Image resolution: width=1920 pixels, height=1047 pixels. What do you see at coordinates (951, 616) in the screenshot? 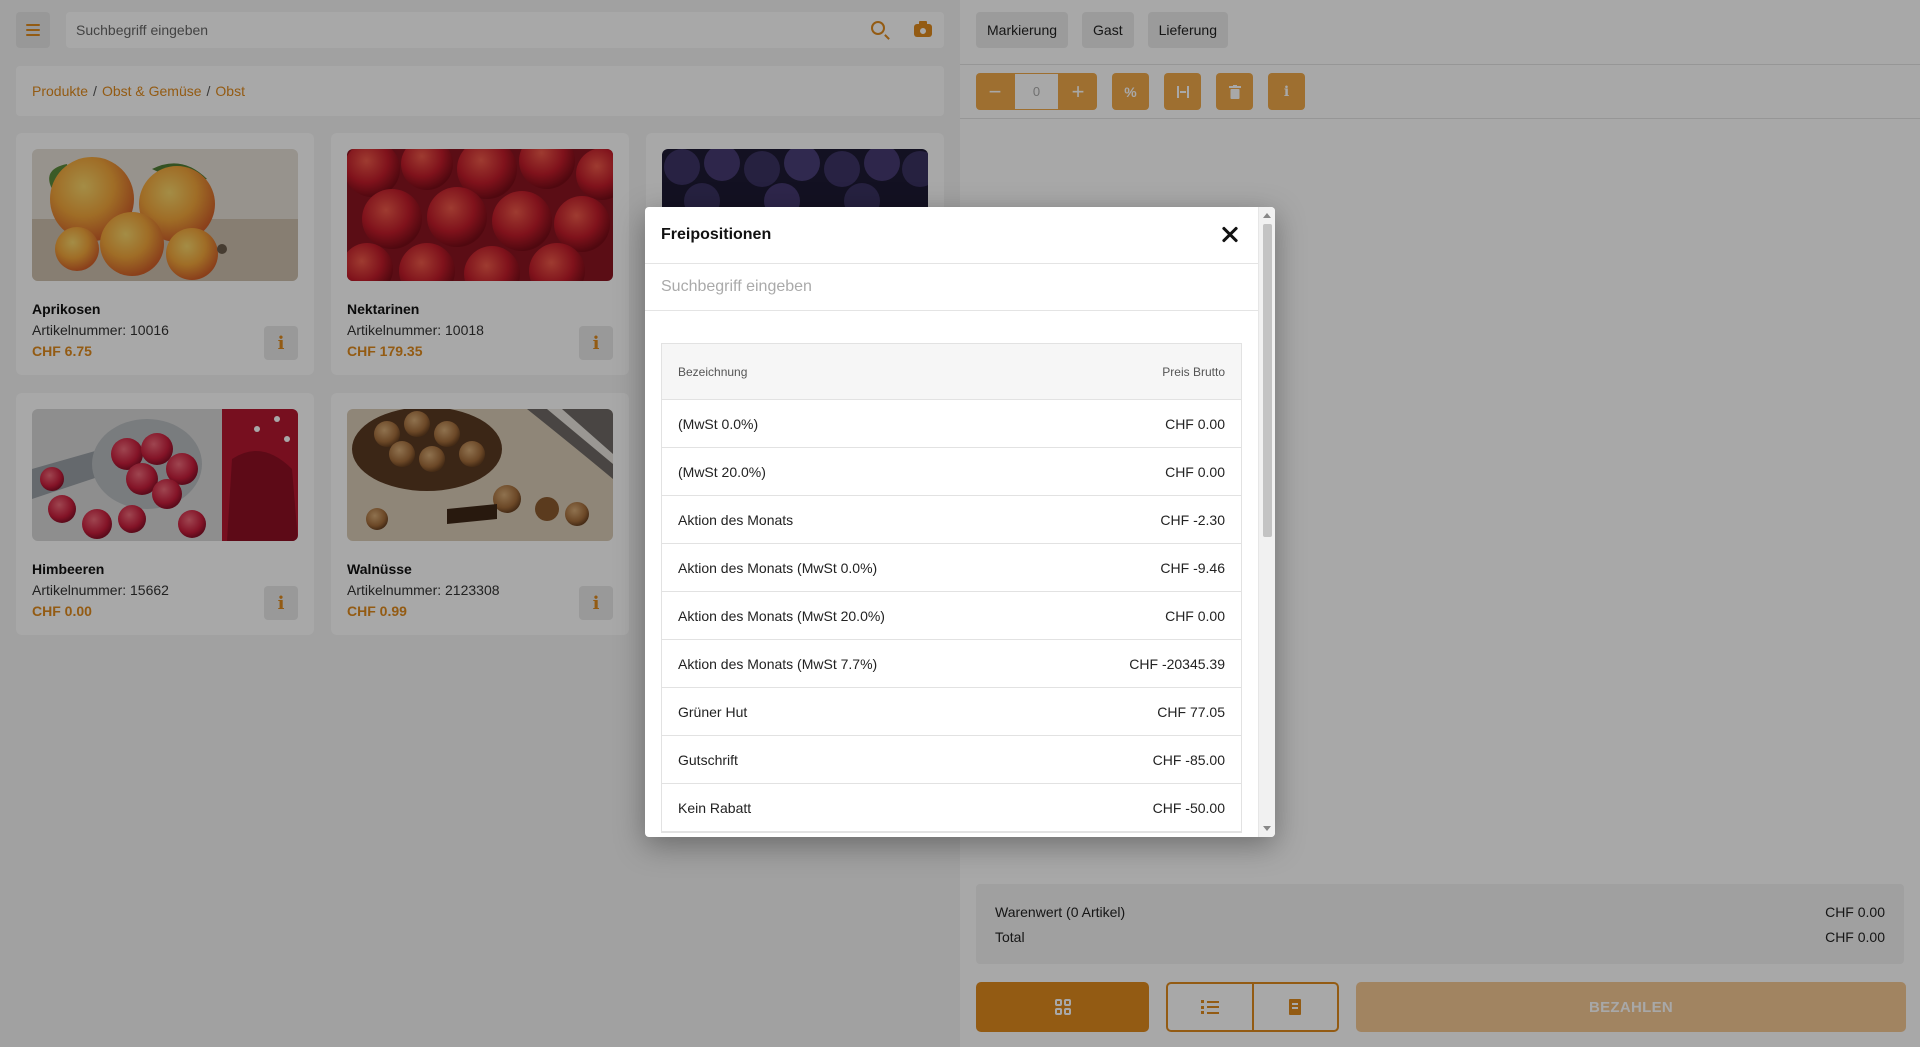
I see `table-row: Aktion des Monats (MwSt 20.0%) CHF 0.00` at bounding box center [951, 616].